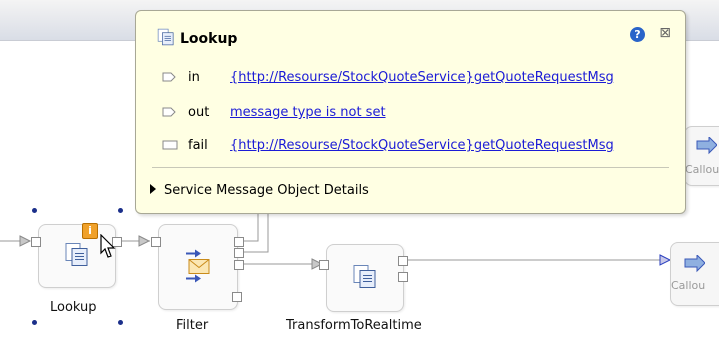  I want to click on transform-node-label: TransformToRealtime, so click(354, 325).